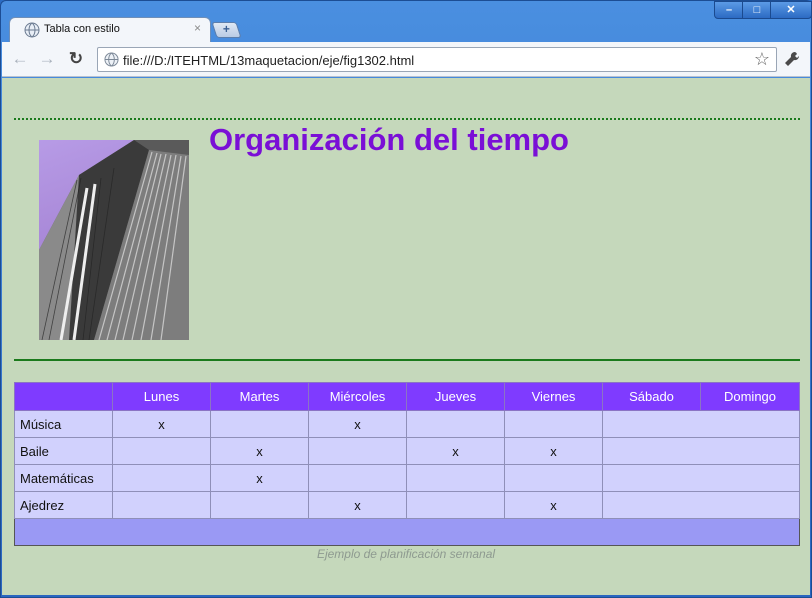 The width and height of the screenshot is (812, 598). Describe the element at coordinates (82, 29) in the screenshot. I see `tab-title: Tabla con estilo` at that location.